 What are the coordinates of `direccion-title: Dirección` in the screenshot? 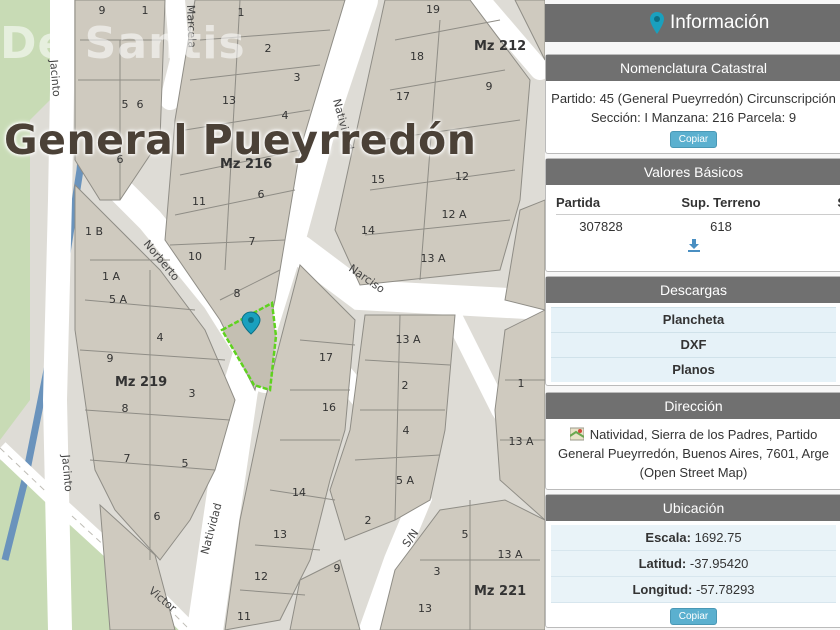 It's located at (693, 406).